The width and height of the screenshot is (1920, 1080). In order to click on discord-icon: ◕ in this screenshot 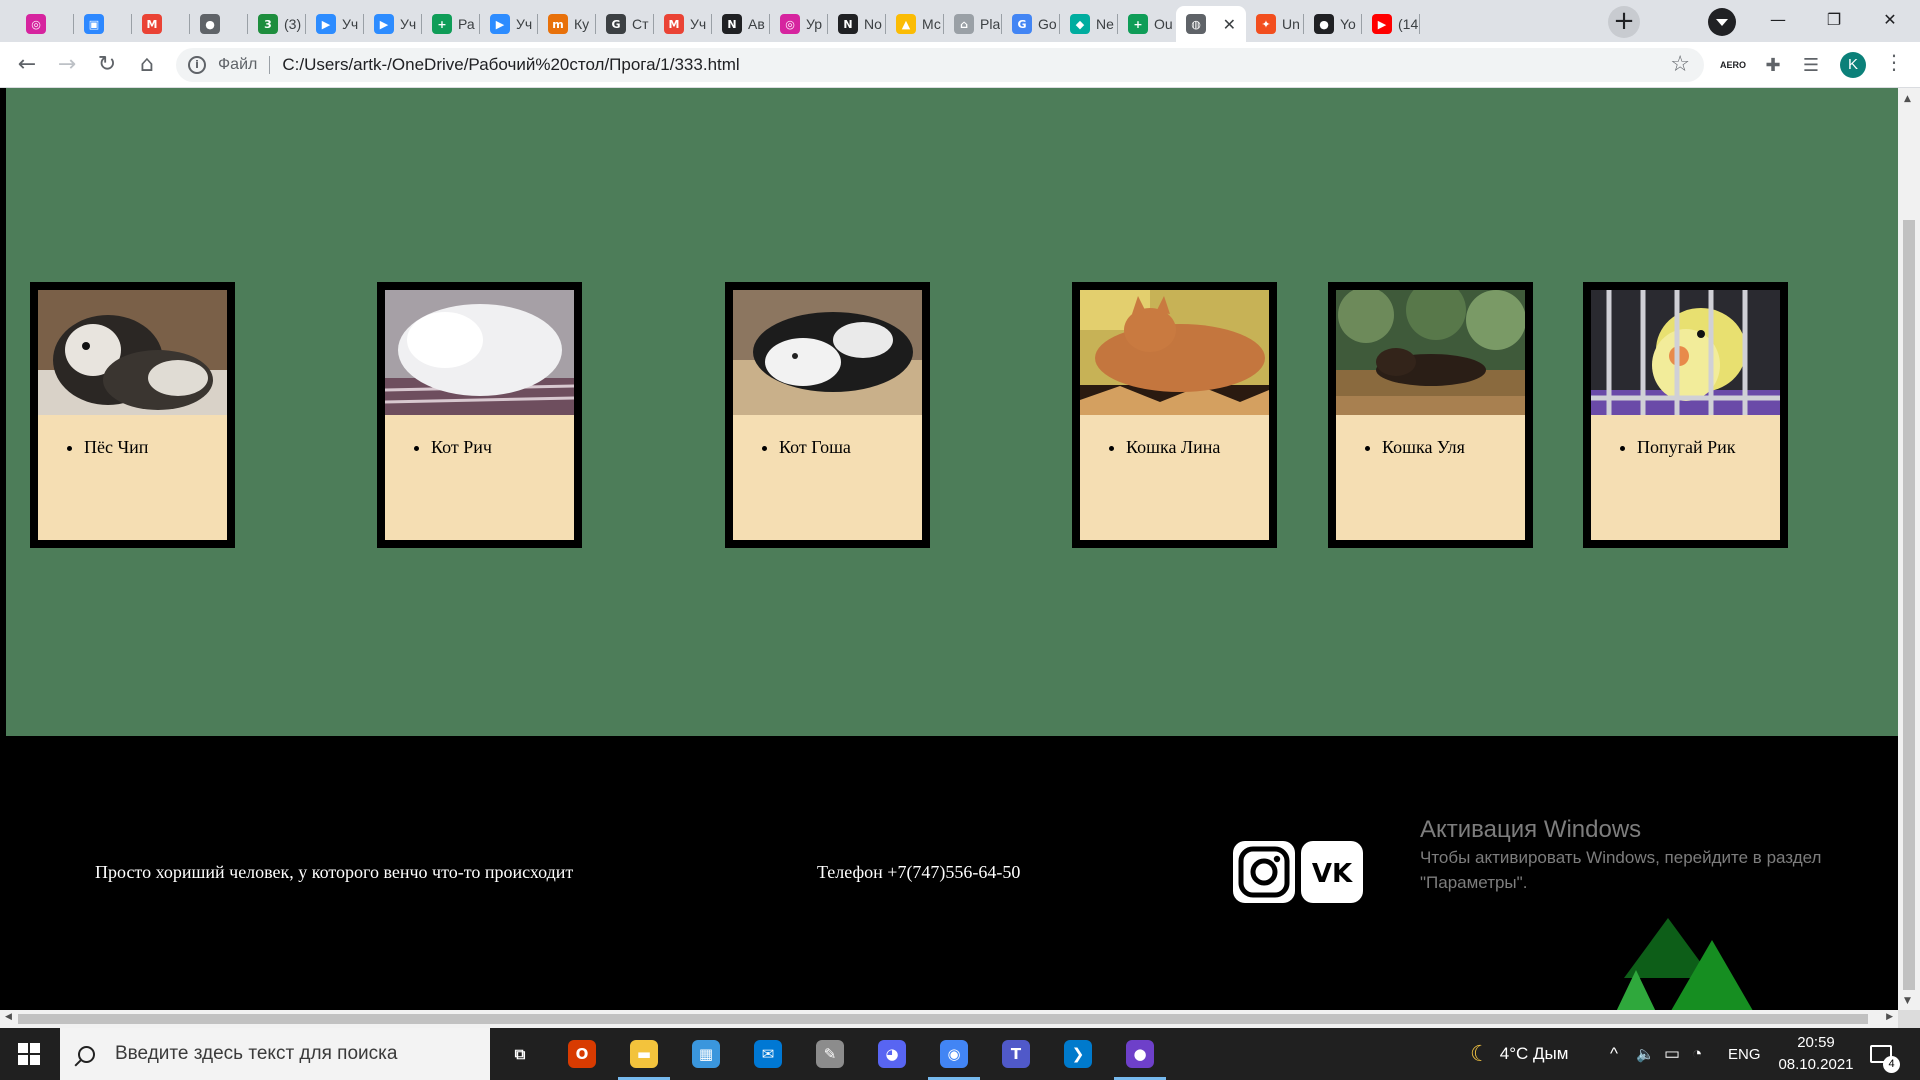, I will do `click(892, 1054)`.